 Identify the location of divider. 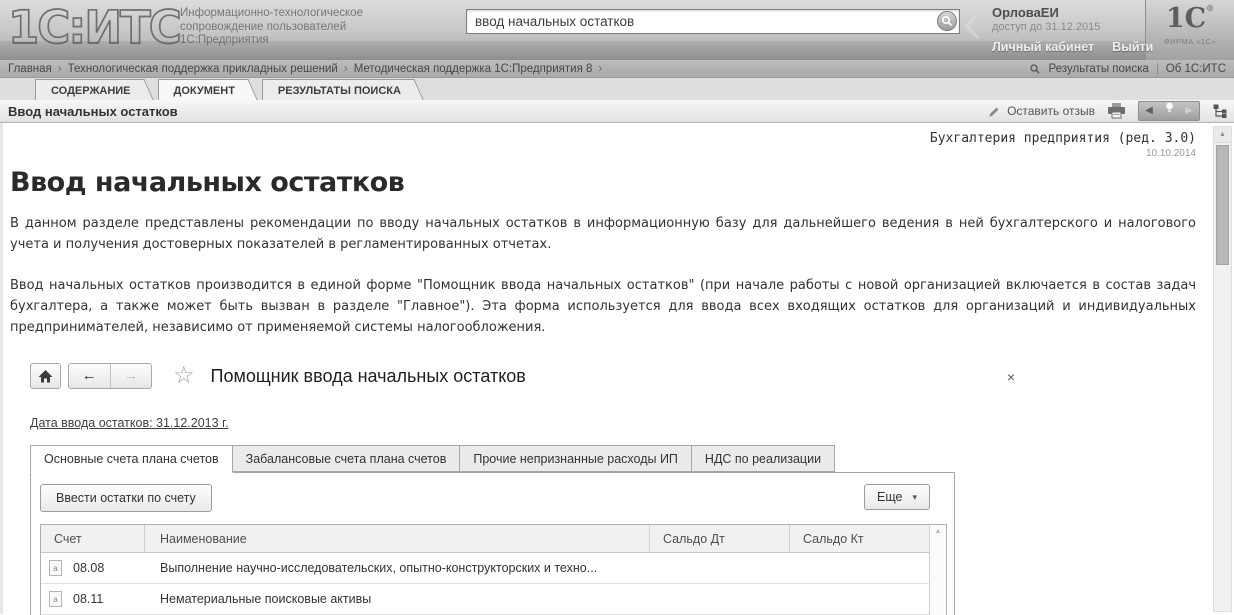
(1157, 68).